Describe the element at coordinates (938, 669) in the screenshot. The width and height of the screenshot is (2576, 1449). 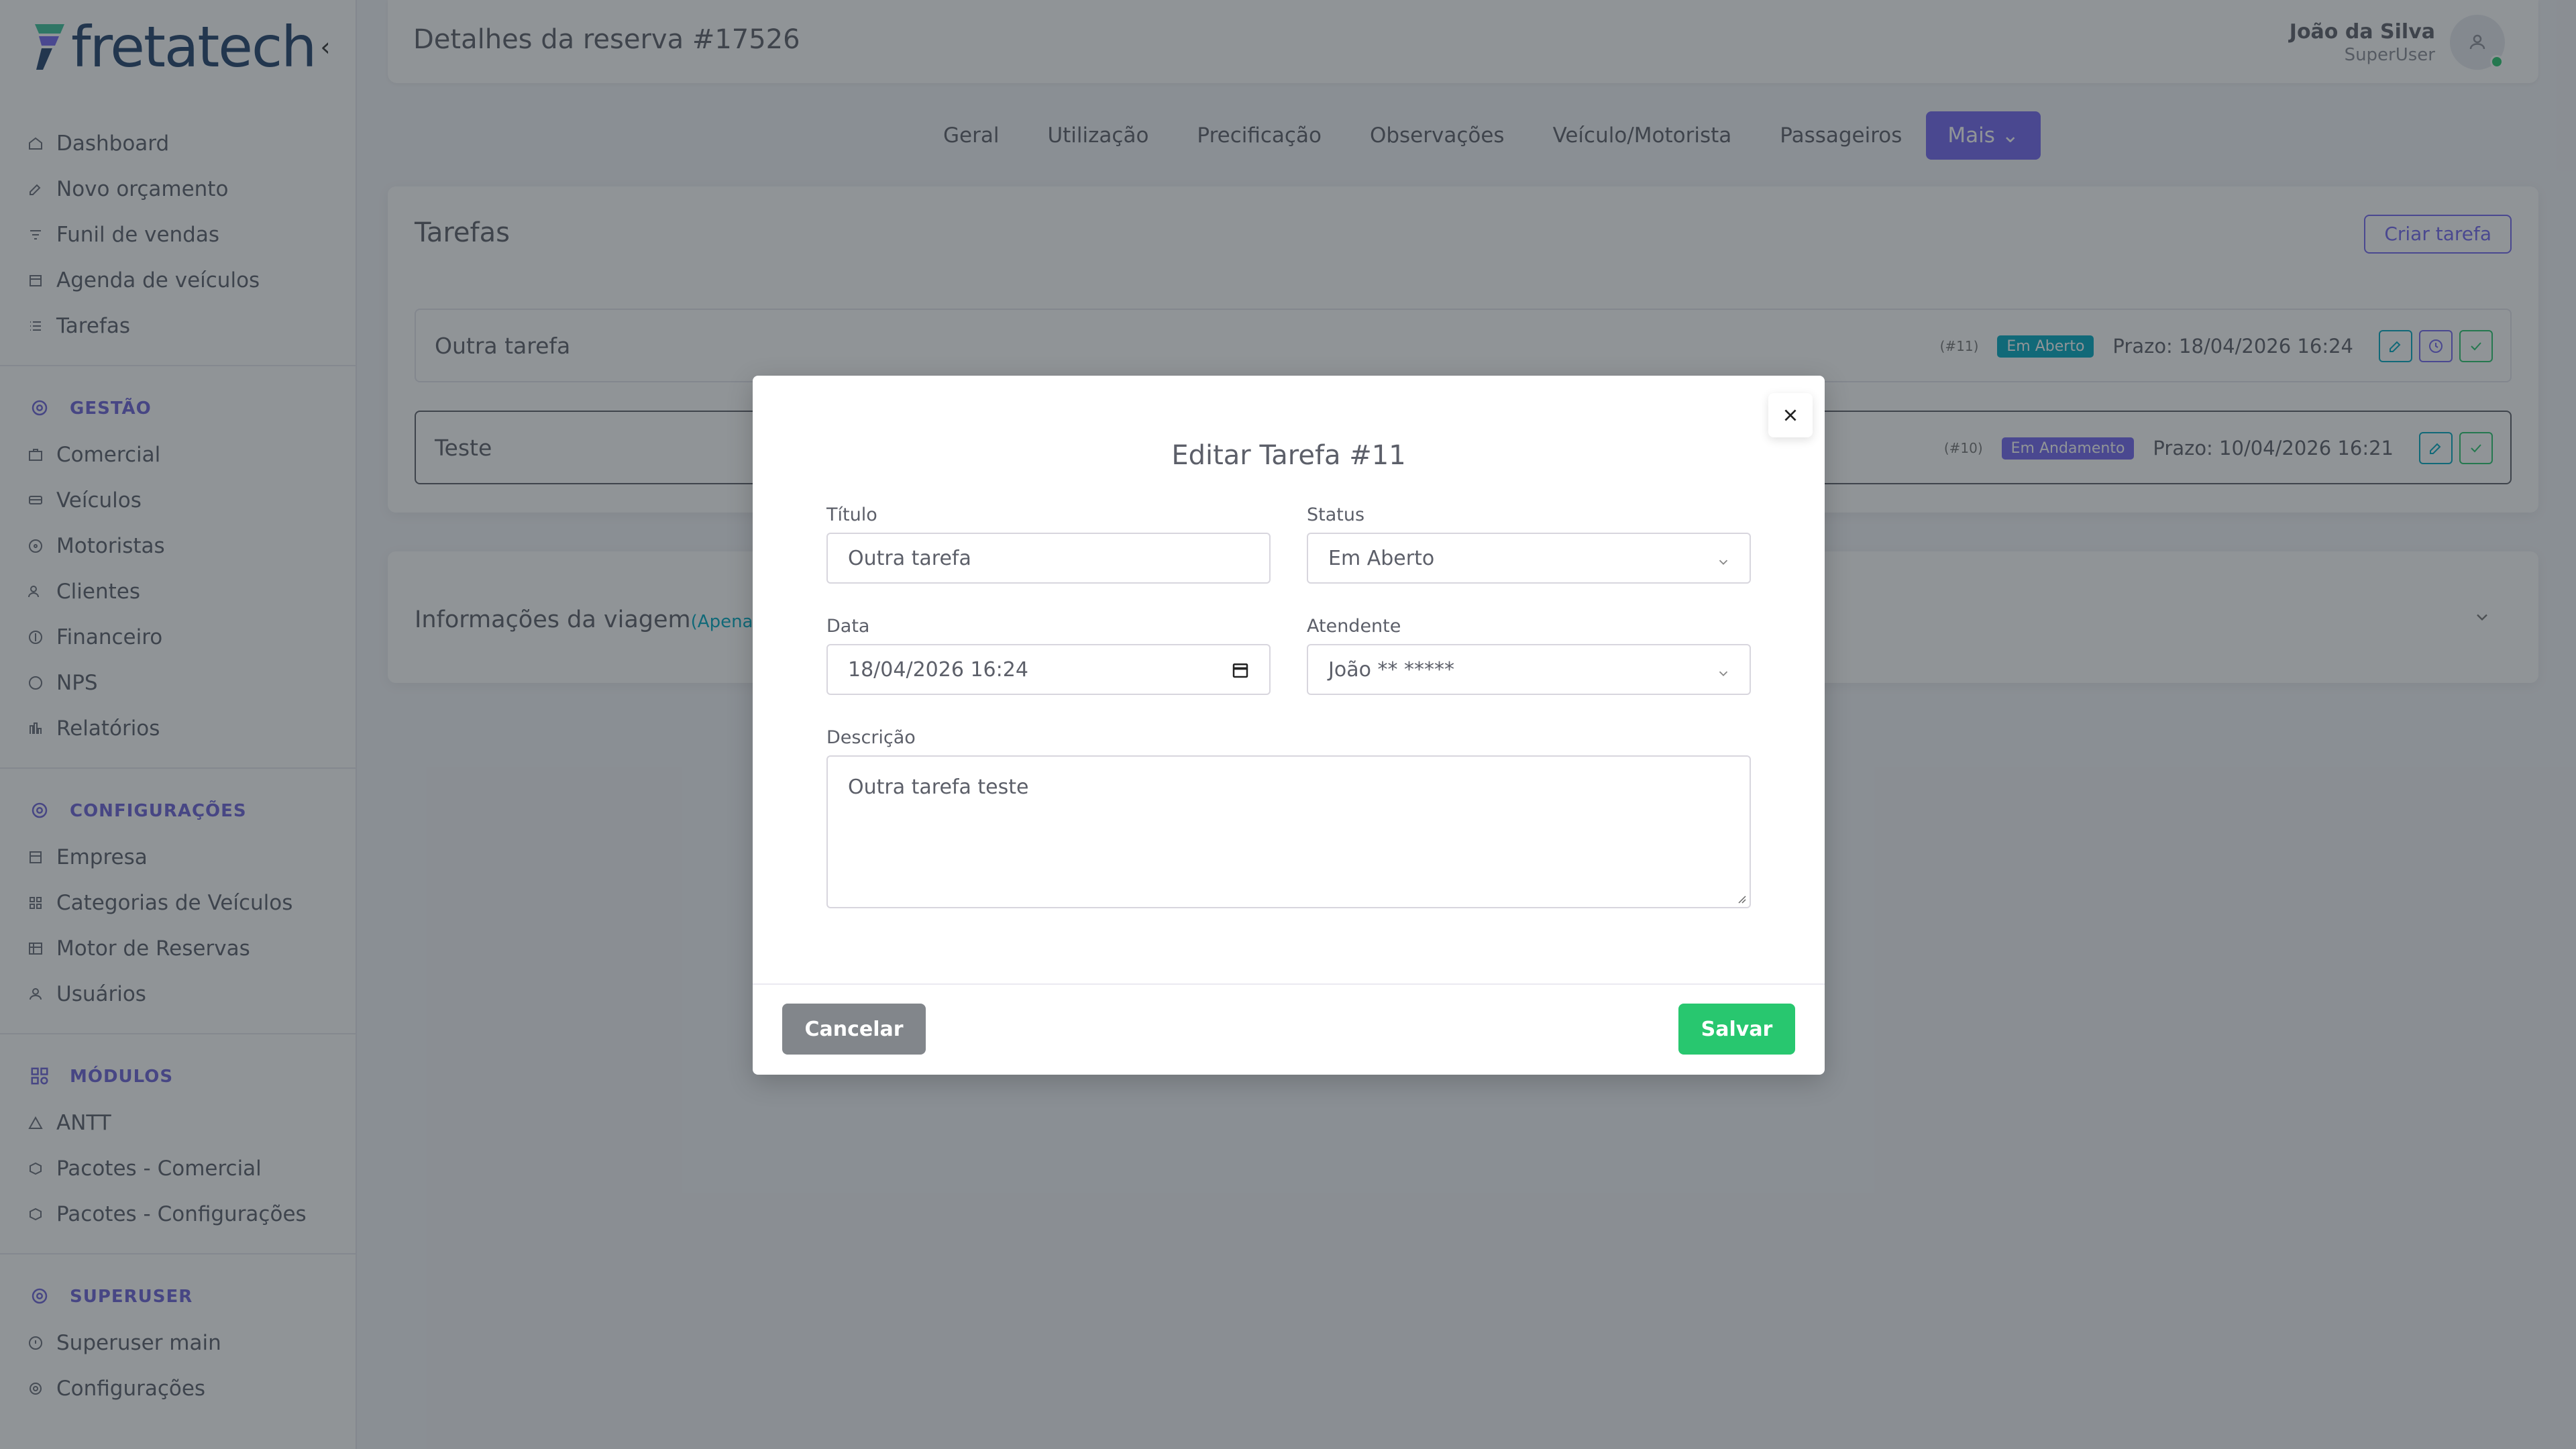
I see `date-input-value: 18/04/2026 16:24` at that location.